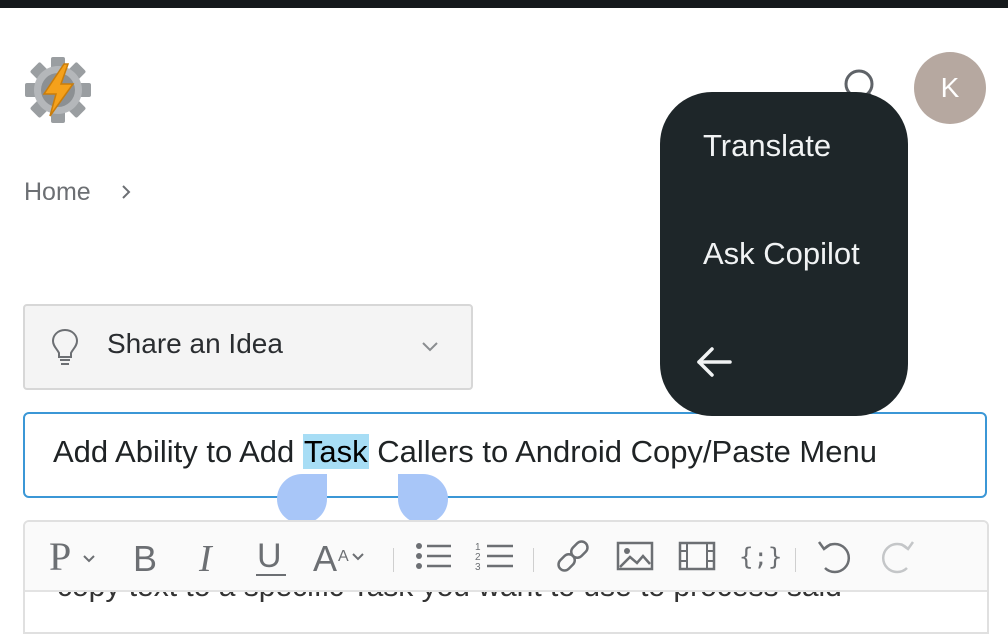  What do you see at coordinates (60, 556) in the screenshot?
I see `svg-text: P` at bounding box center [60, 556].